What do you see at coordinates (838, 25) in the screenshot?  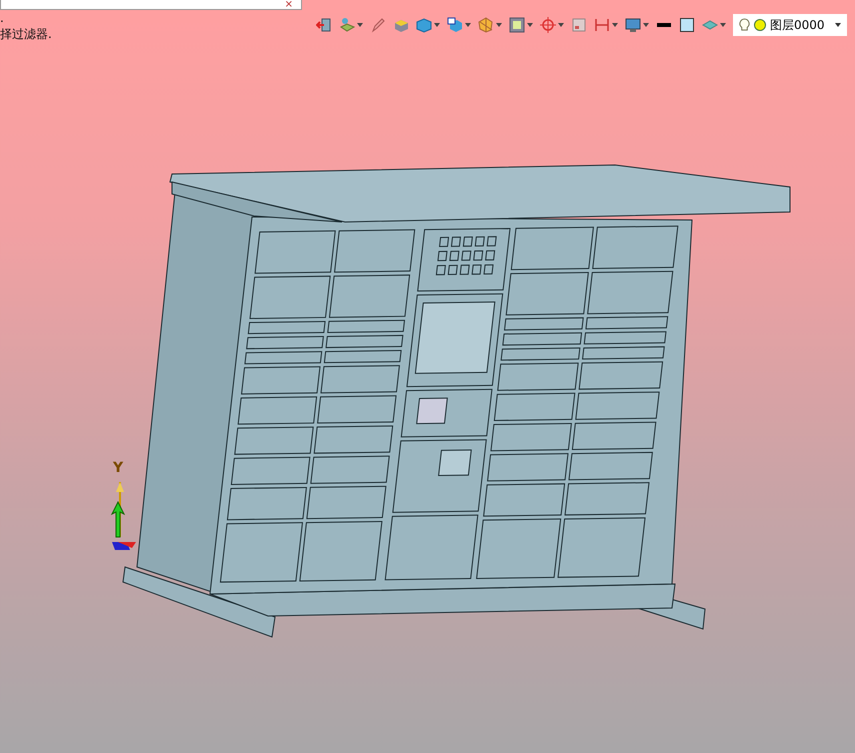 I see `caret-icon` at bounding box center [838, 25].